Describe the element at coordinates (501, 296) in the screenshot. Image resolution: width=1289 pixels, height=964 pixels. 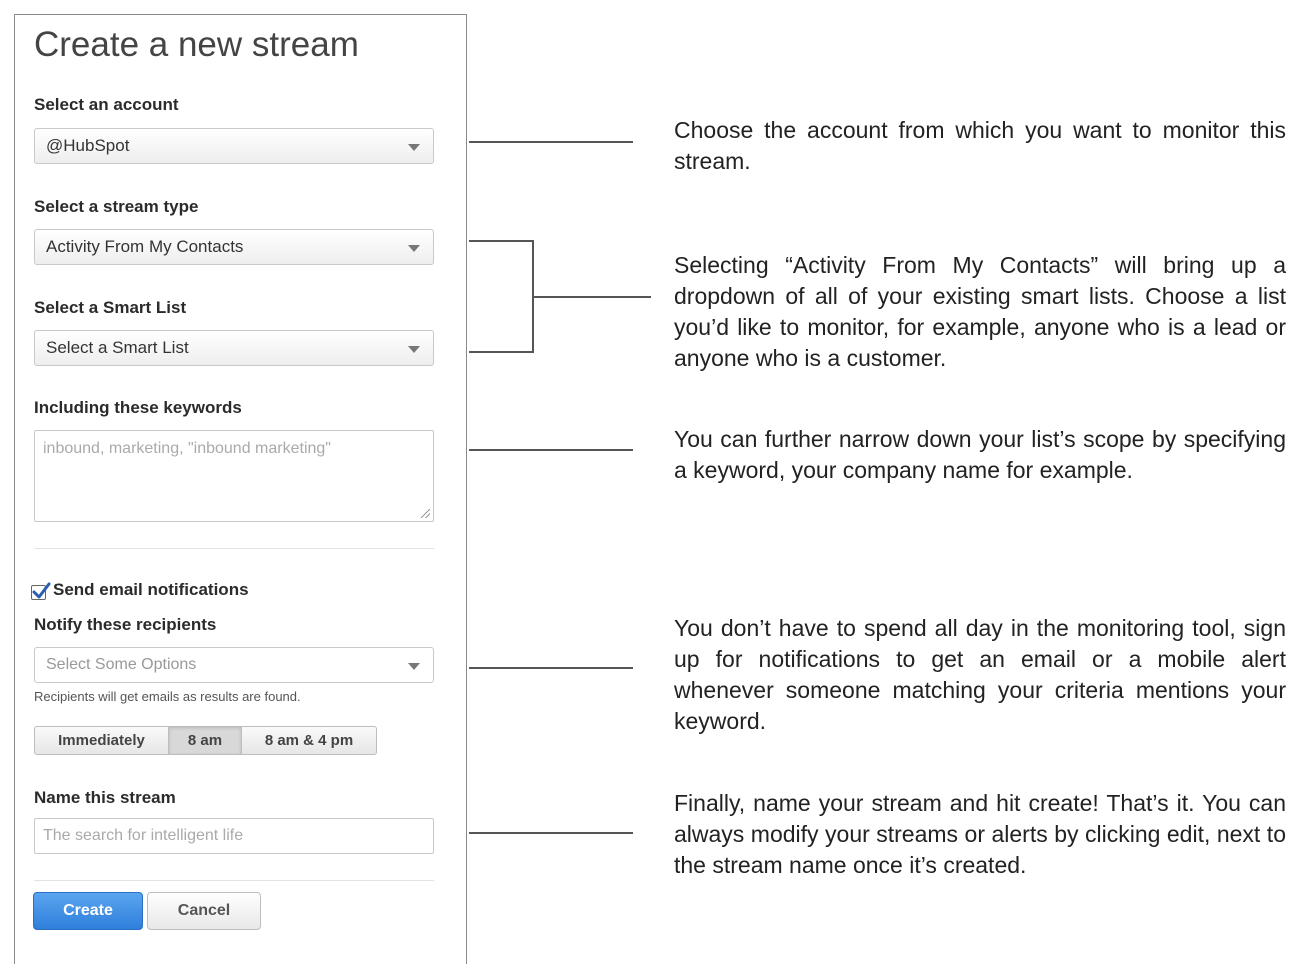
I see `connector-bracket` at that location.